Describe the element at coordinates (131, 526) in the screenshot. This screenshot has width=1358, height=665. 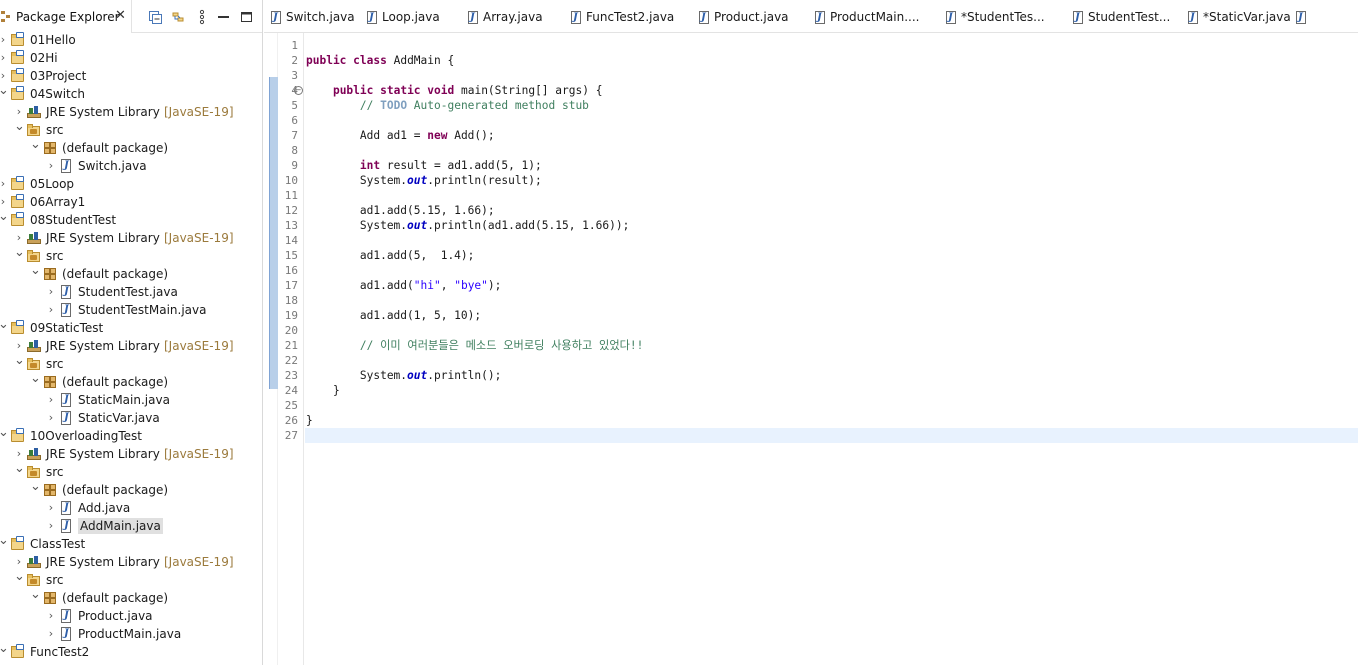
I see `tree-item-java: › J AddMain.java` at that location.